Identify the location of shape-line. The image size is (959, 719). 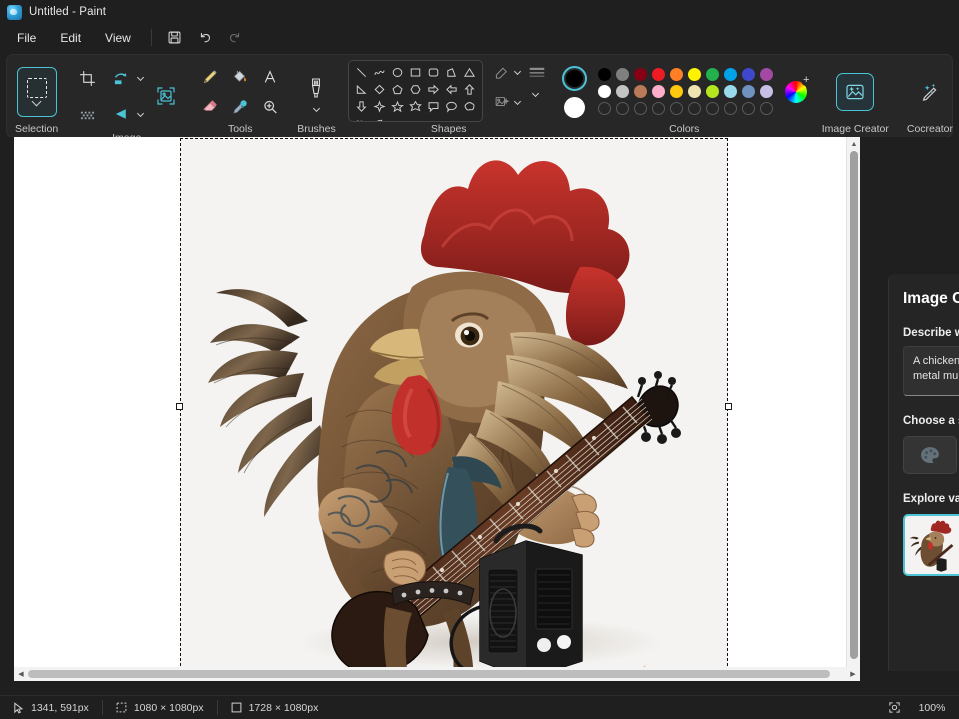
(361, 72).